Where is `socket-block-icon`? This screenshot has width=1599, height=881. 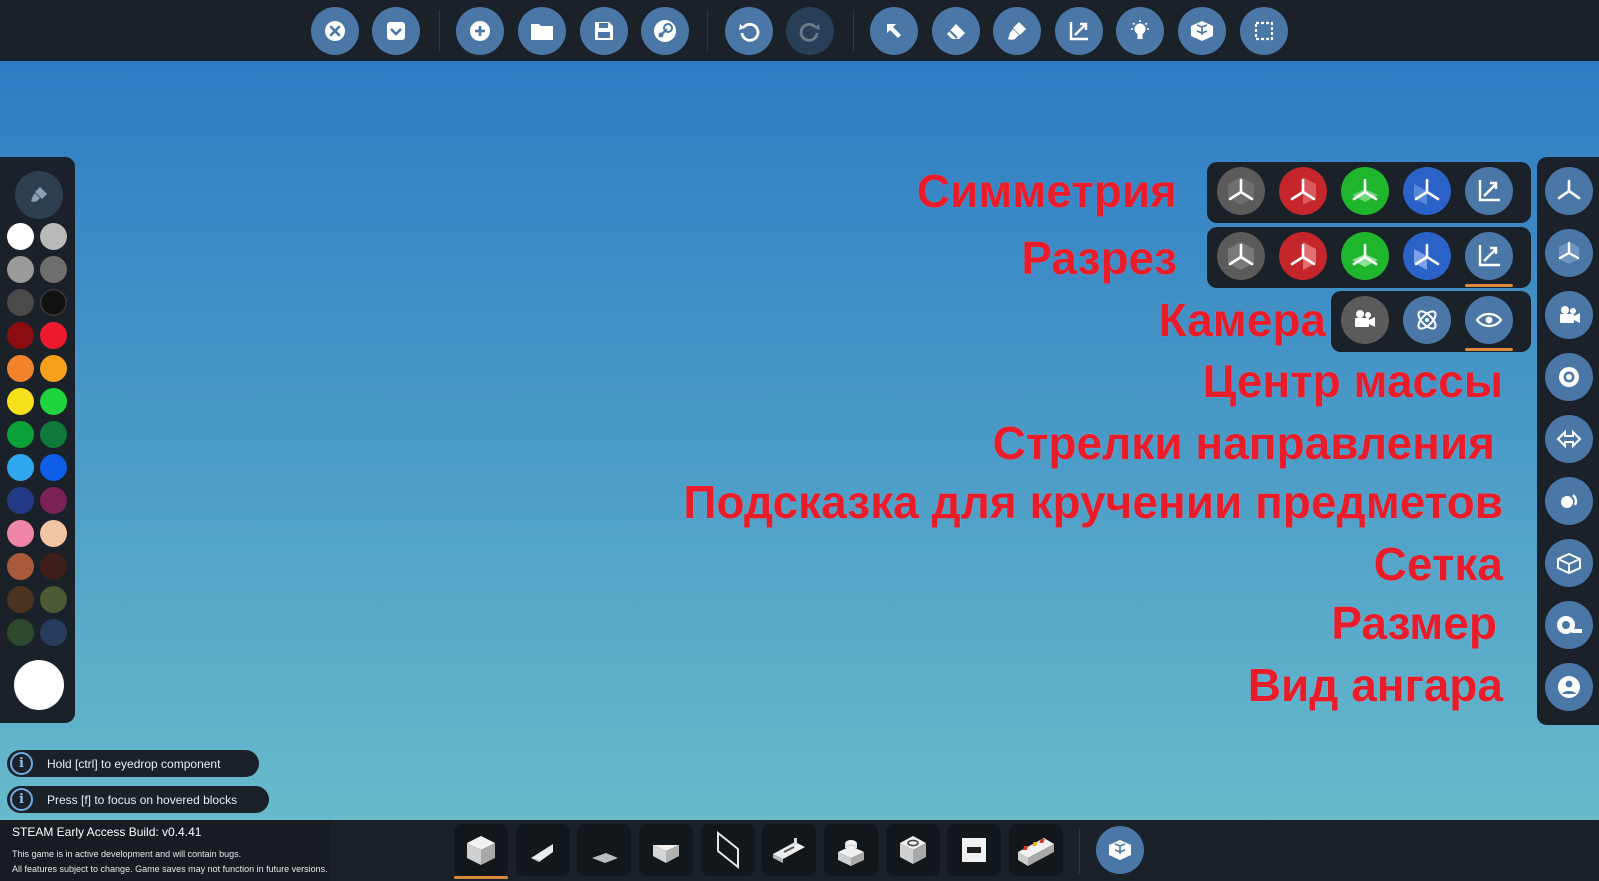
socket-block-icon is located at coordinates (913, 850).